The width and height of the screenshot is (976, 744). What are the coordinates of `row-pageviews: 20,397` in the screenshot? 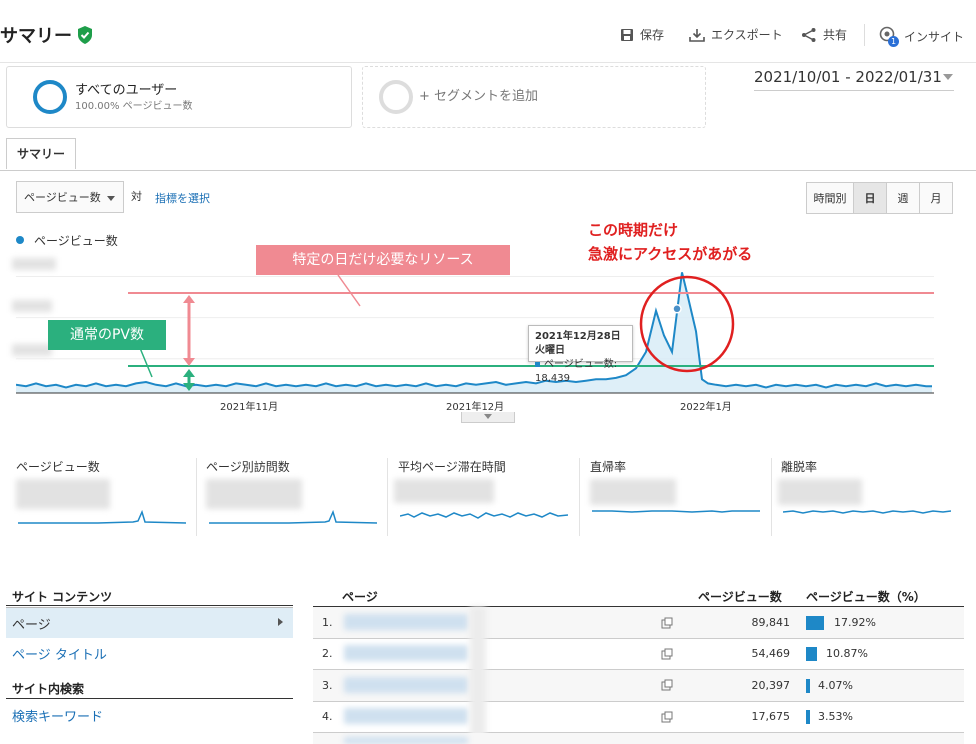 It's located at (771, 685).